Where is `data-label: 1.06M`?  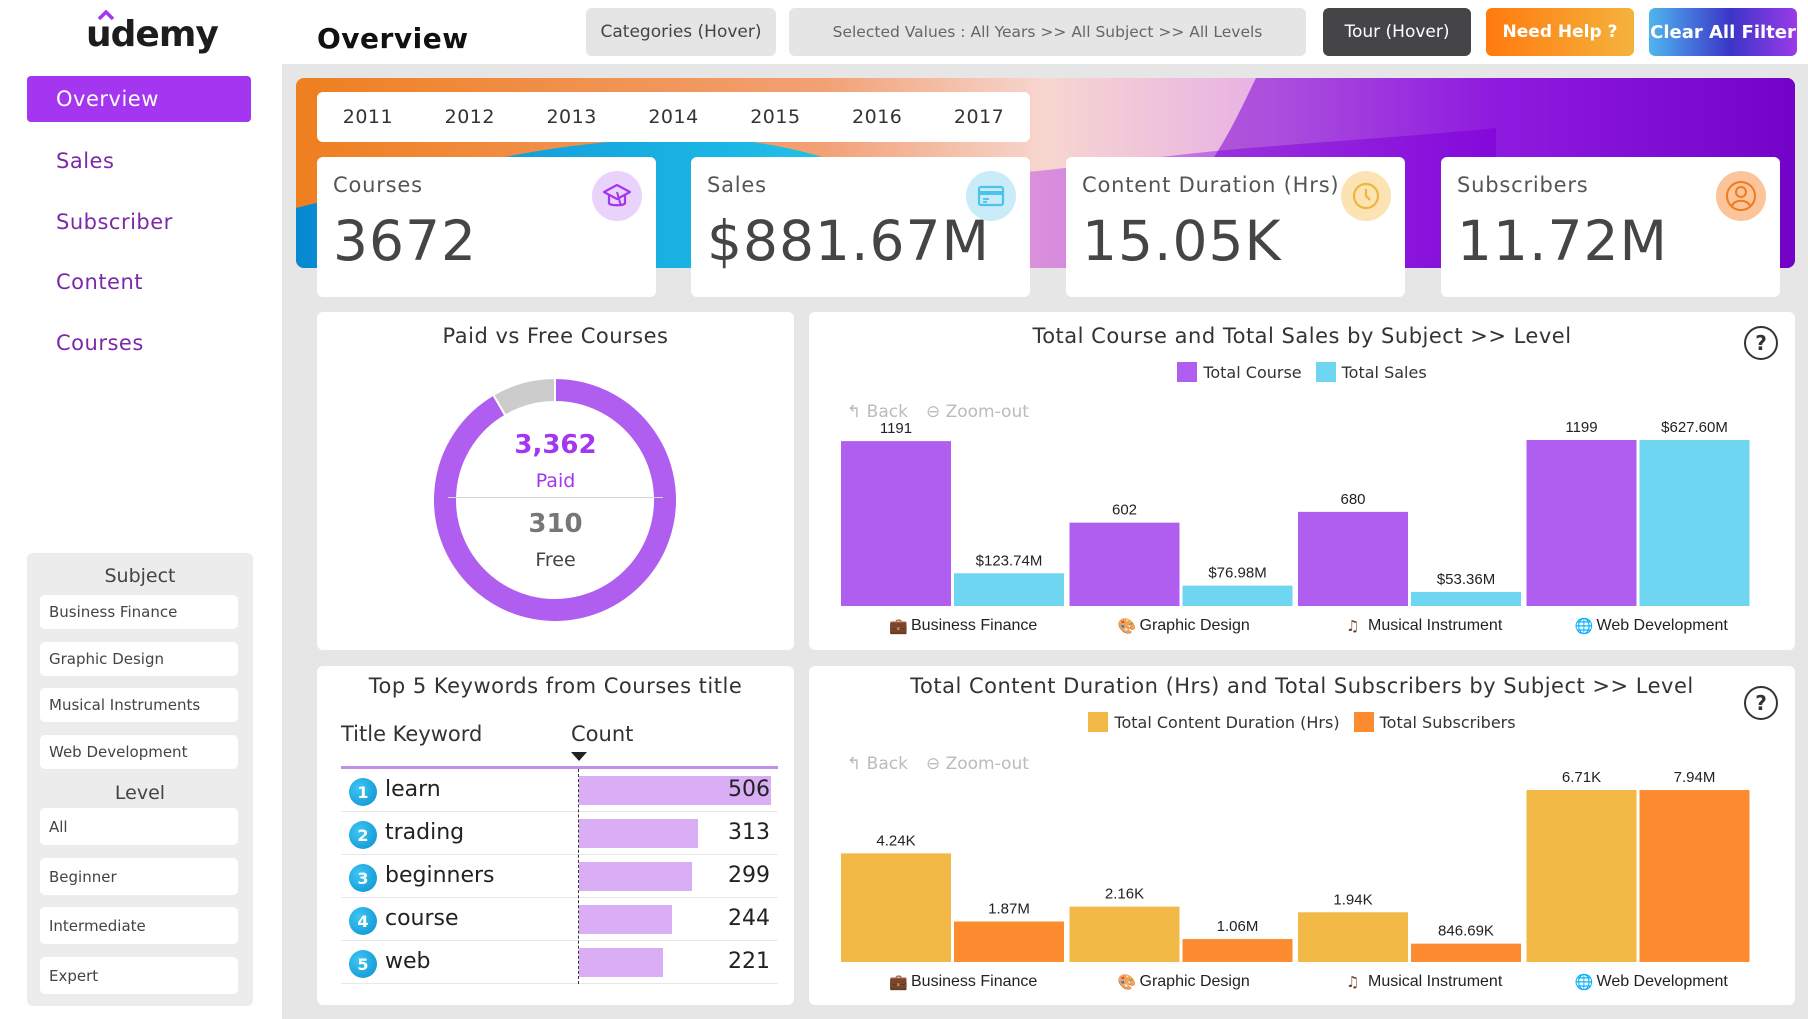
data-label: 1.06M is located at coordinates (1238, 926).